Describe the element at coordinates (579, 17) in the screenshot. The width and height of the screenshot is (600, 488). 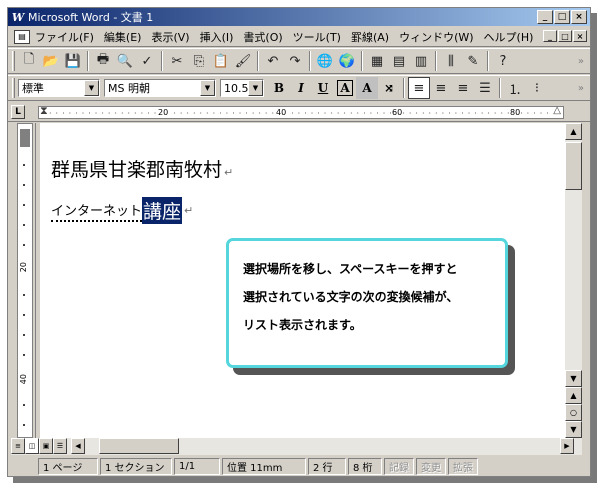
I see `close-button: ×` at that location.